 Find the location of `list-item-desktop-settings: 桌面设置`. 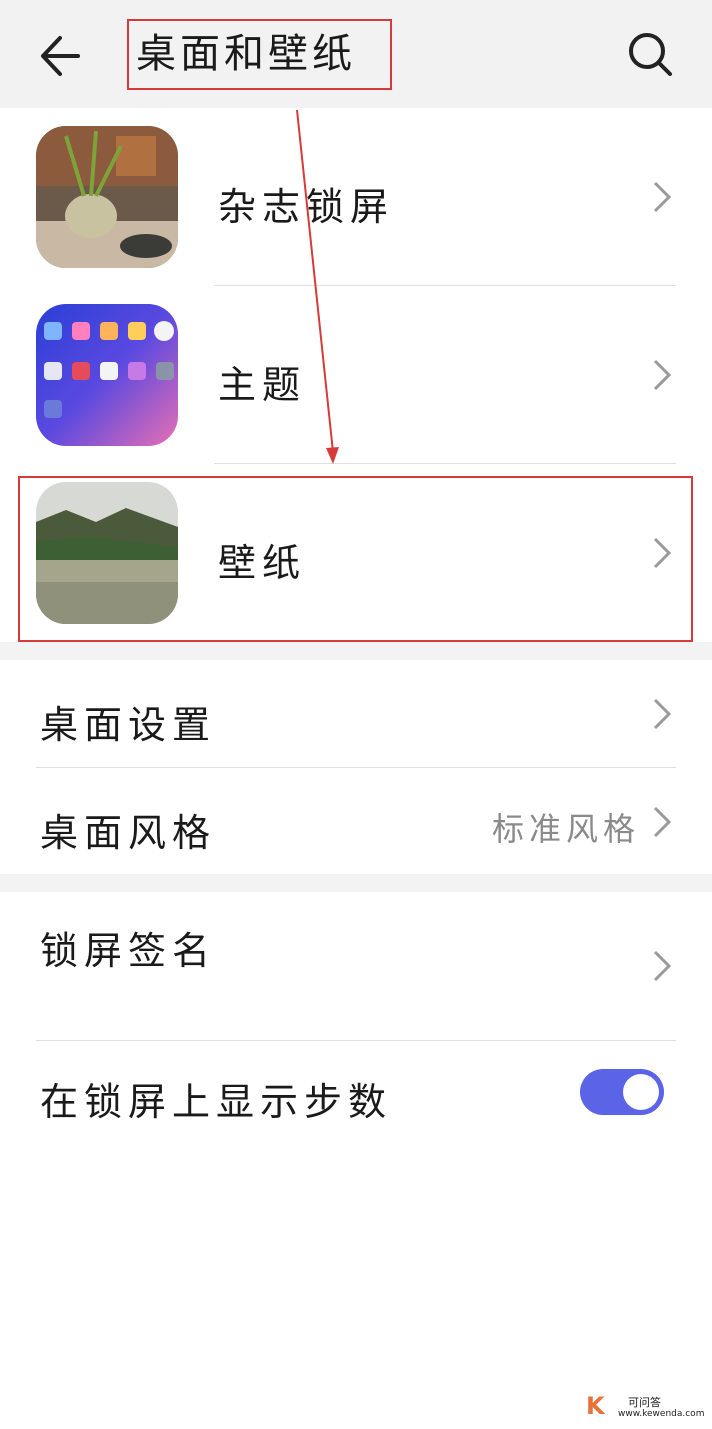

list-item-desktop-settings: 桌面设置 is located at coordinates (356, 714).